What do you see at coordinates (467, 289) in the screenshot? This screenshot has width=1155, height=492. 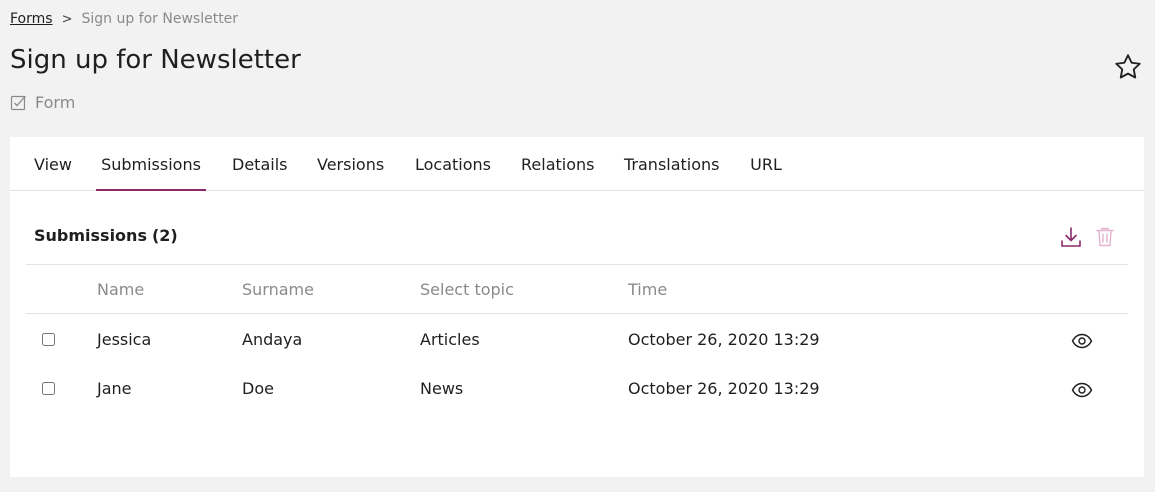 I see `column-header-topic: Select topic` at bounding box center [467, 289].